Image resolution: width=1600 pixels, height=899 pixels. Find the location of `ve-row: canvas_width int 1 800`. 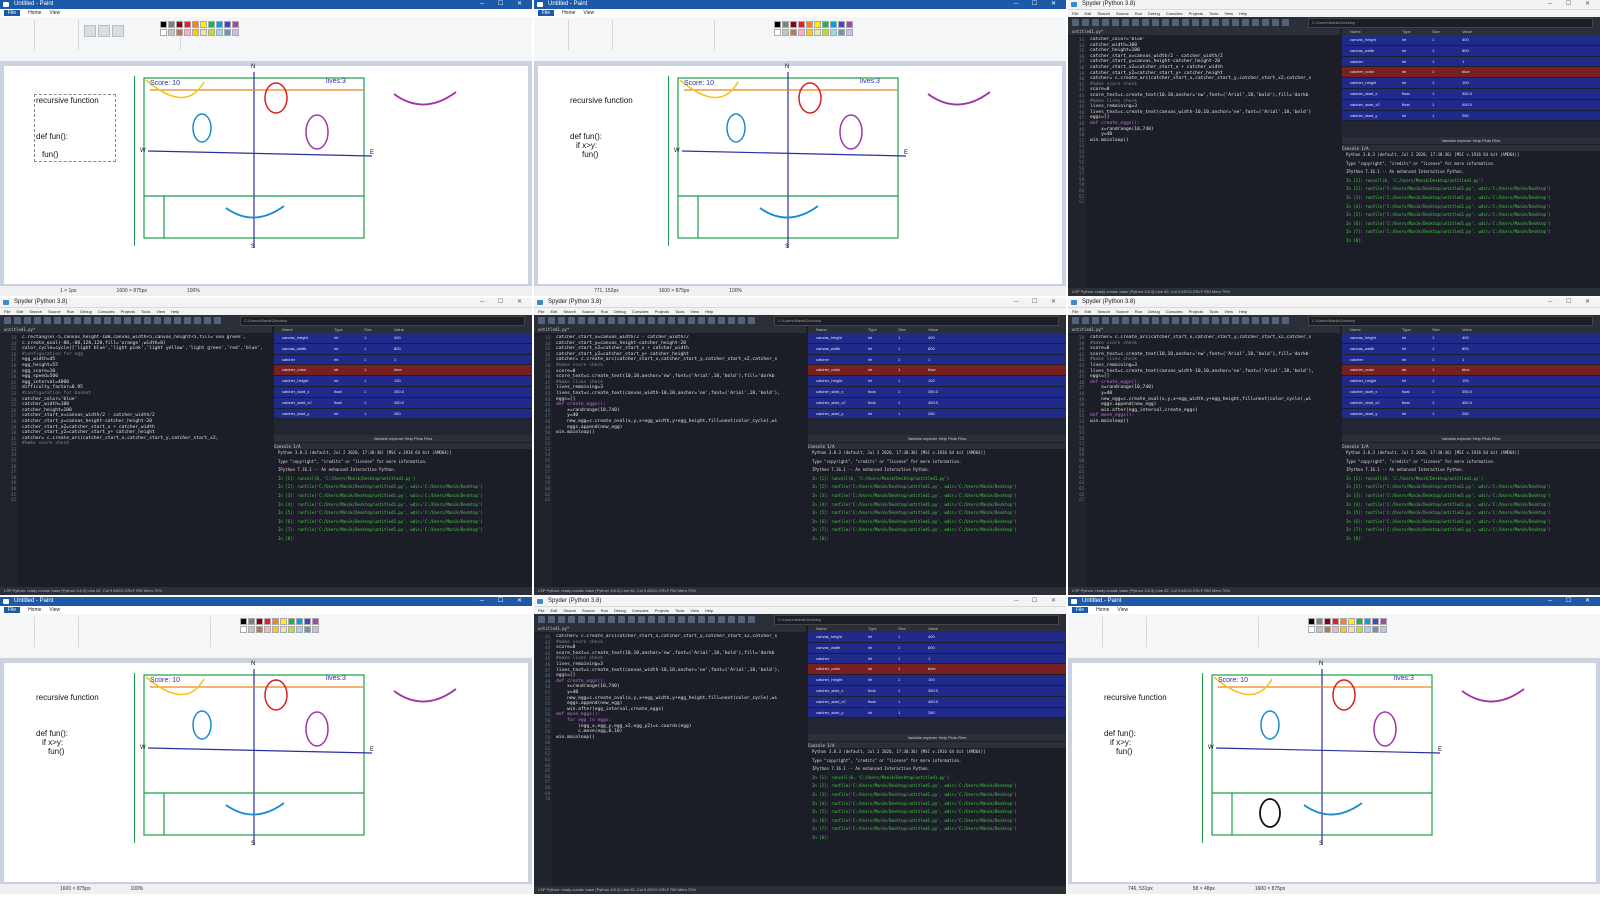

ve-row: canvas_width int 1 800 is located at coordinates (937, 648).